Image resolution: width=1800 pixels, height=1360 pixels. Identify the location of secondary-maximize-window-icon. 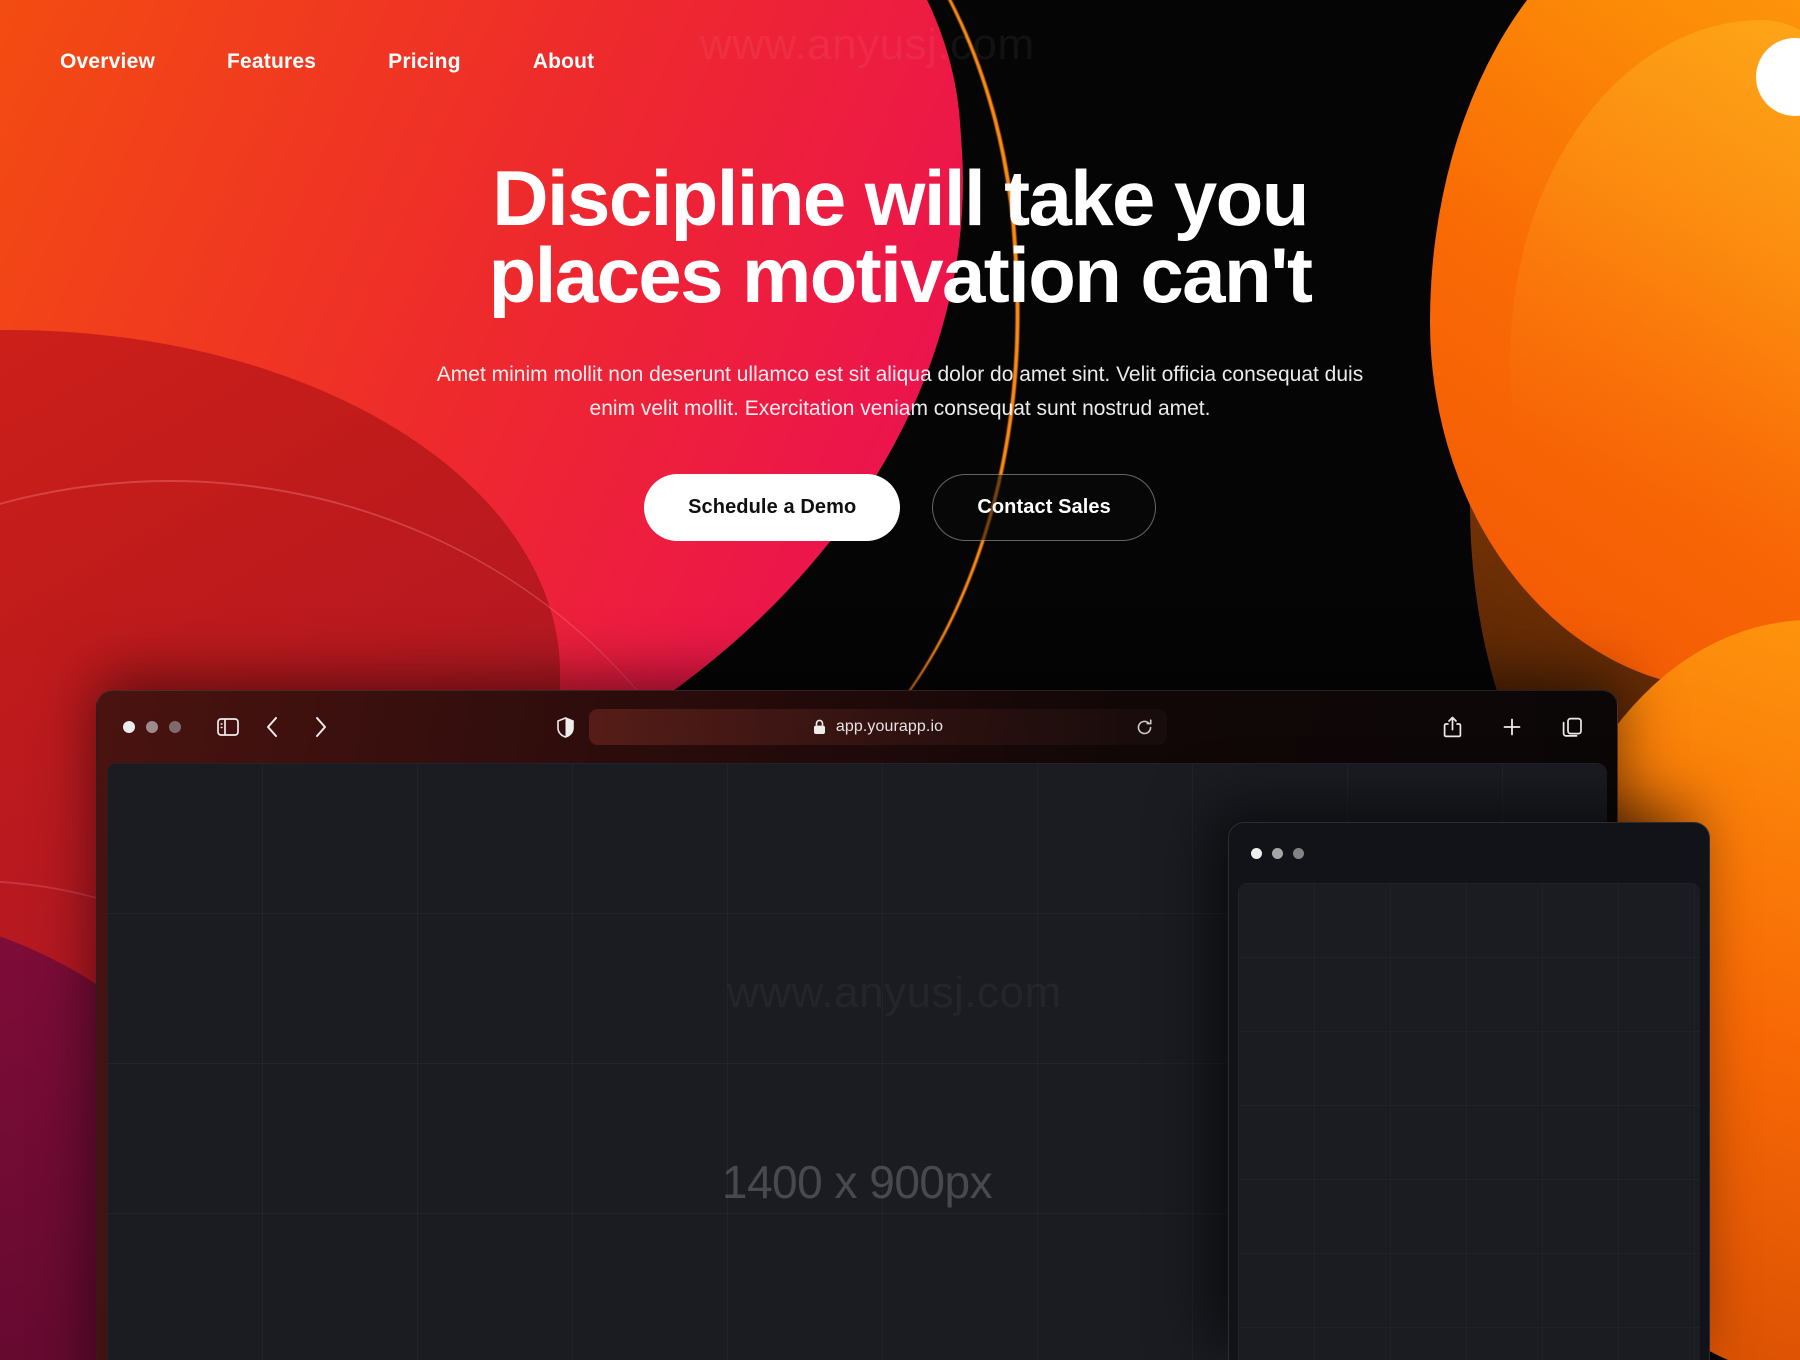
(1298, 853).